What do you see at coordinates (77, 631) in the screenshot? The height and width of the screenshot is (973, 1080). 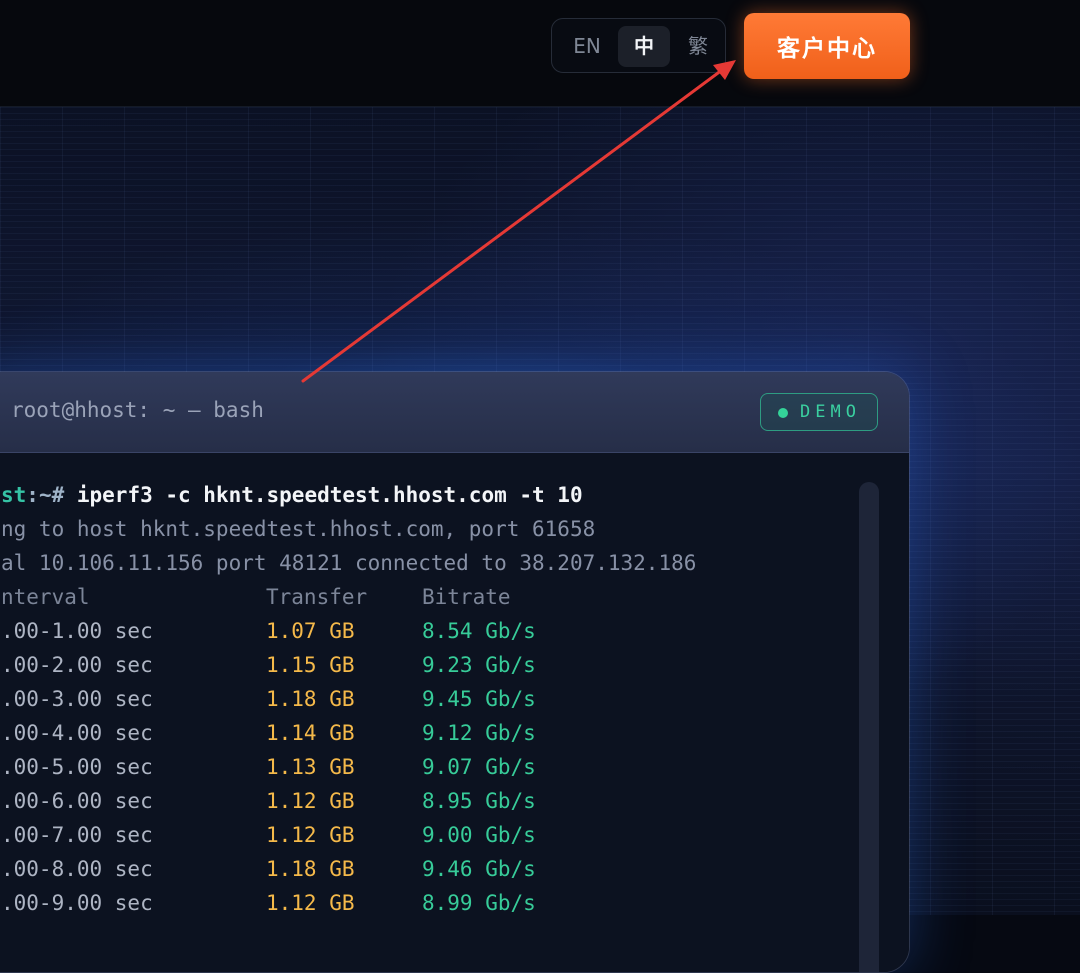 I see `row-interval: .00-1.00 sec` at bounding box center [77, 631].